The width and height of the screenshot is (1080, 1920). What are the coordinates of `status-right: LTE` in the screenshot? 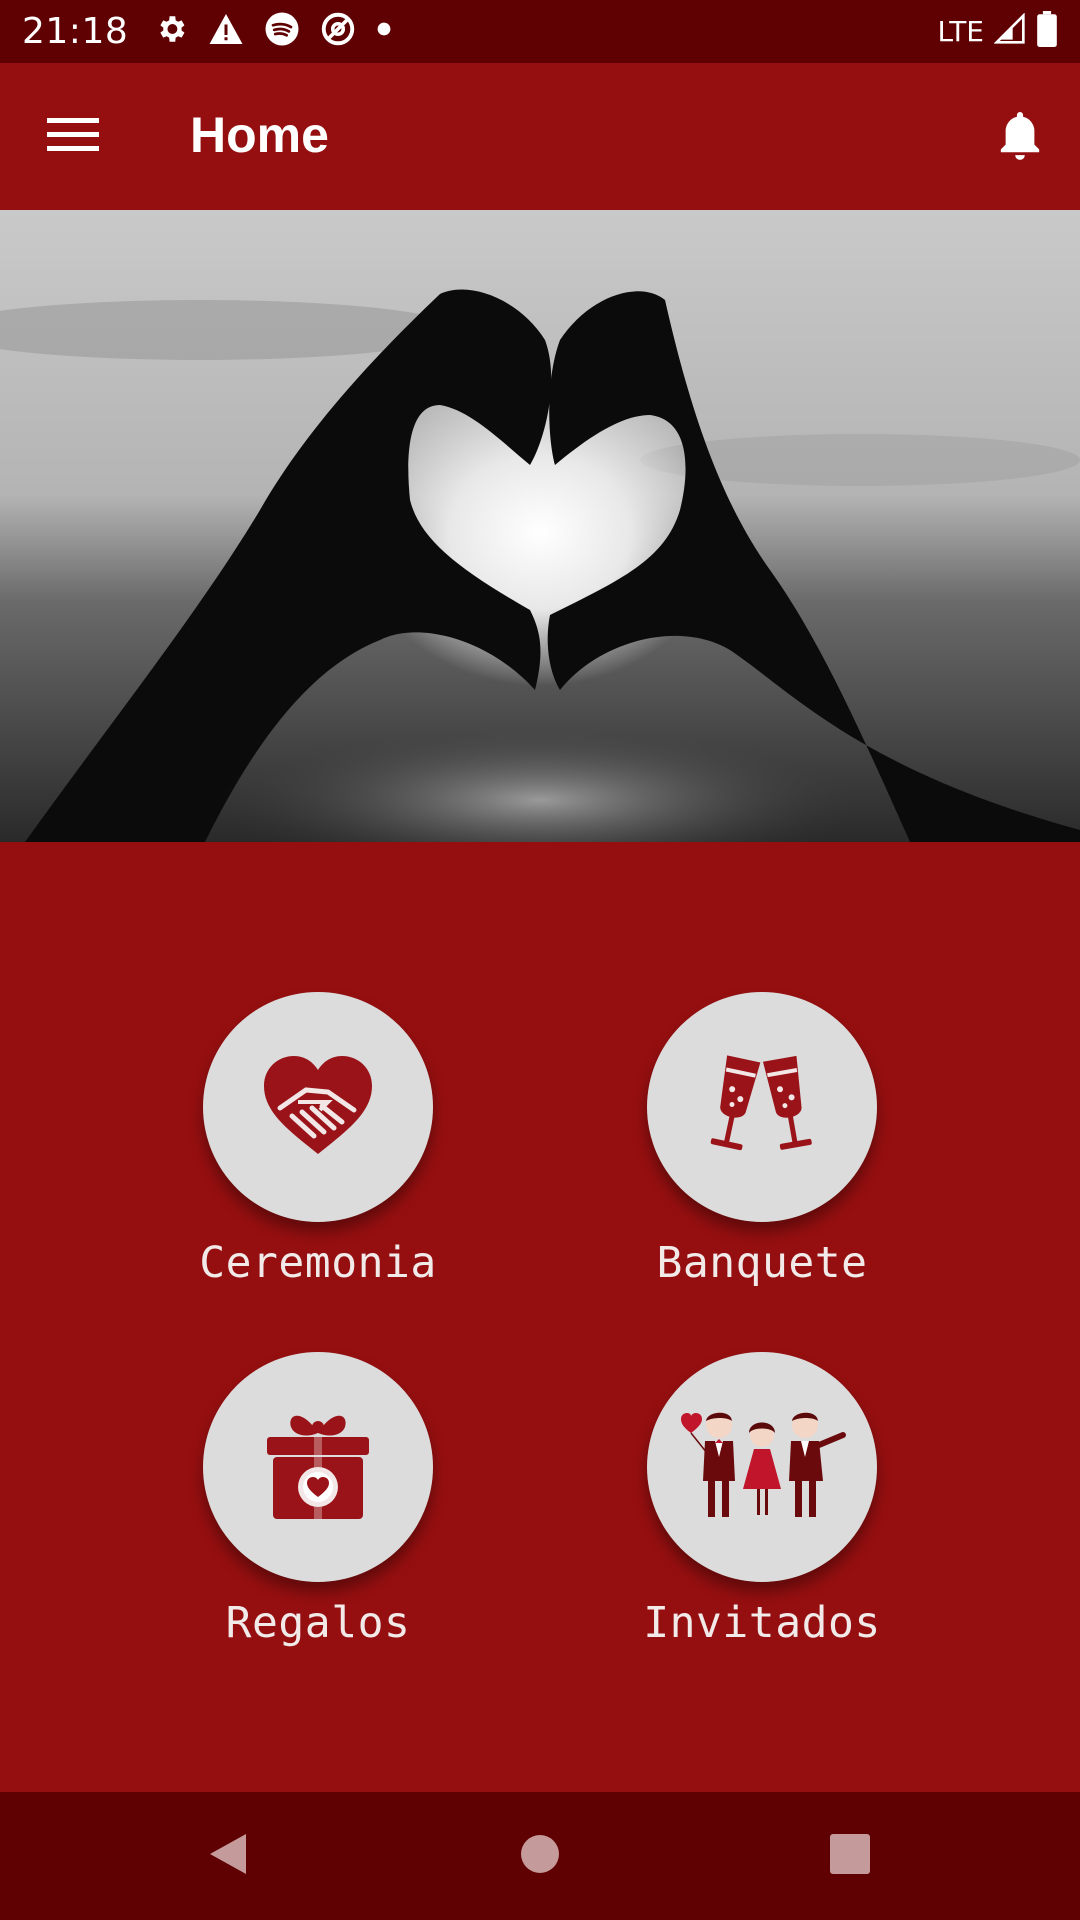 It's located at (997, 31).